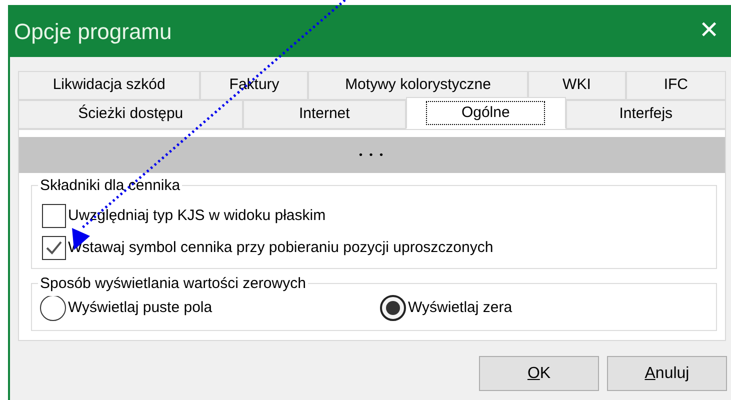 The image size is (731, 400). Describe the element at coordinates (324, 114) in the screenshot. I see `tab: Internet` at that location.